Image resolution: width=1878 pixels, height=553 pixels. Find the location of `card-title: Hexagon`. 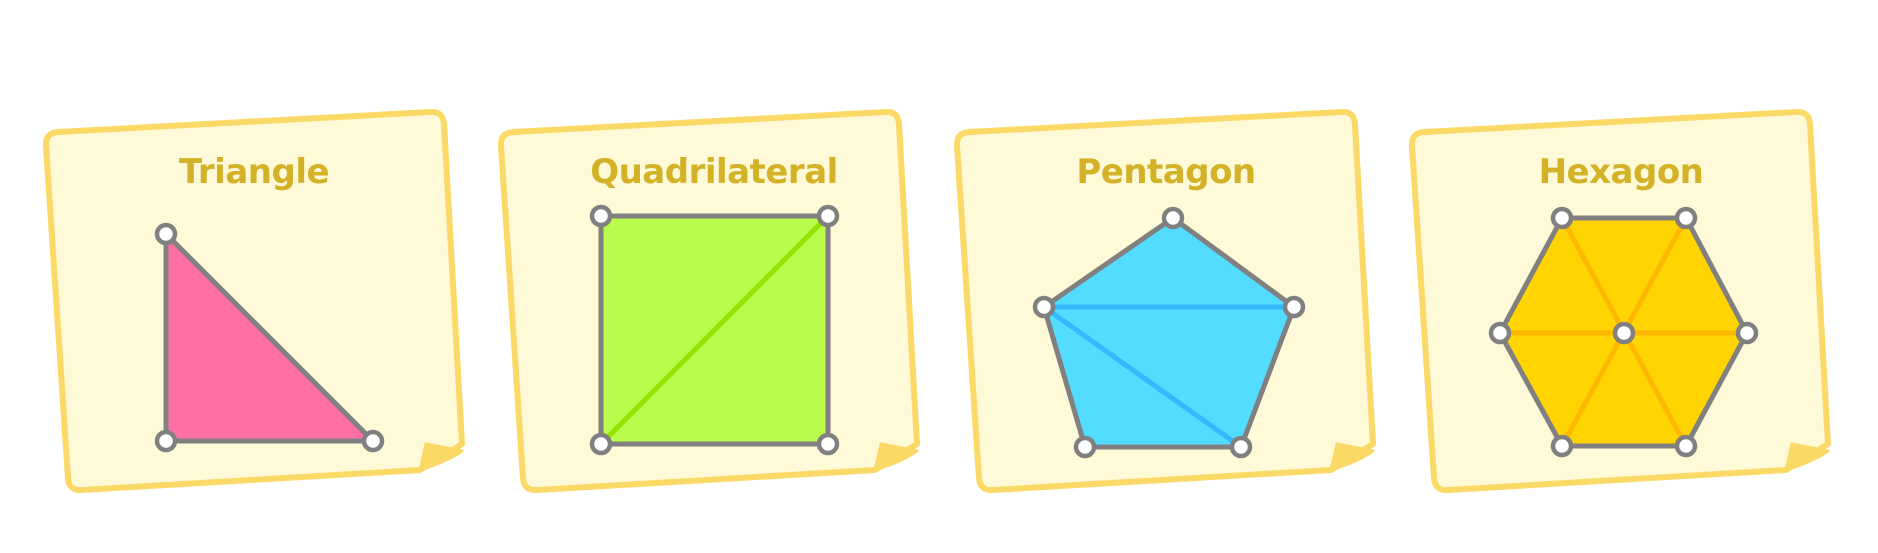

card-title: Hexagon is located at coordinates (1621, 172).